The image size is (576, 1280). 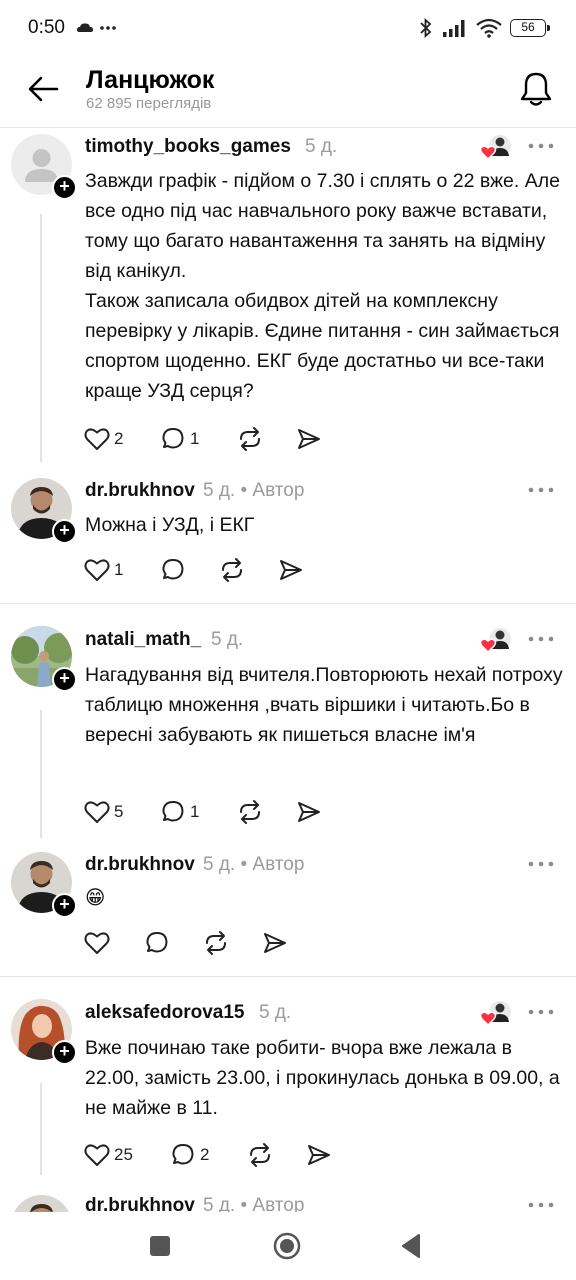 I want to click on reply-count: 1, so click(x=195, y=811).